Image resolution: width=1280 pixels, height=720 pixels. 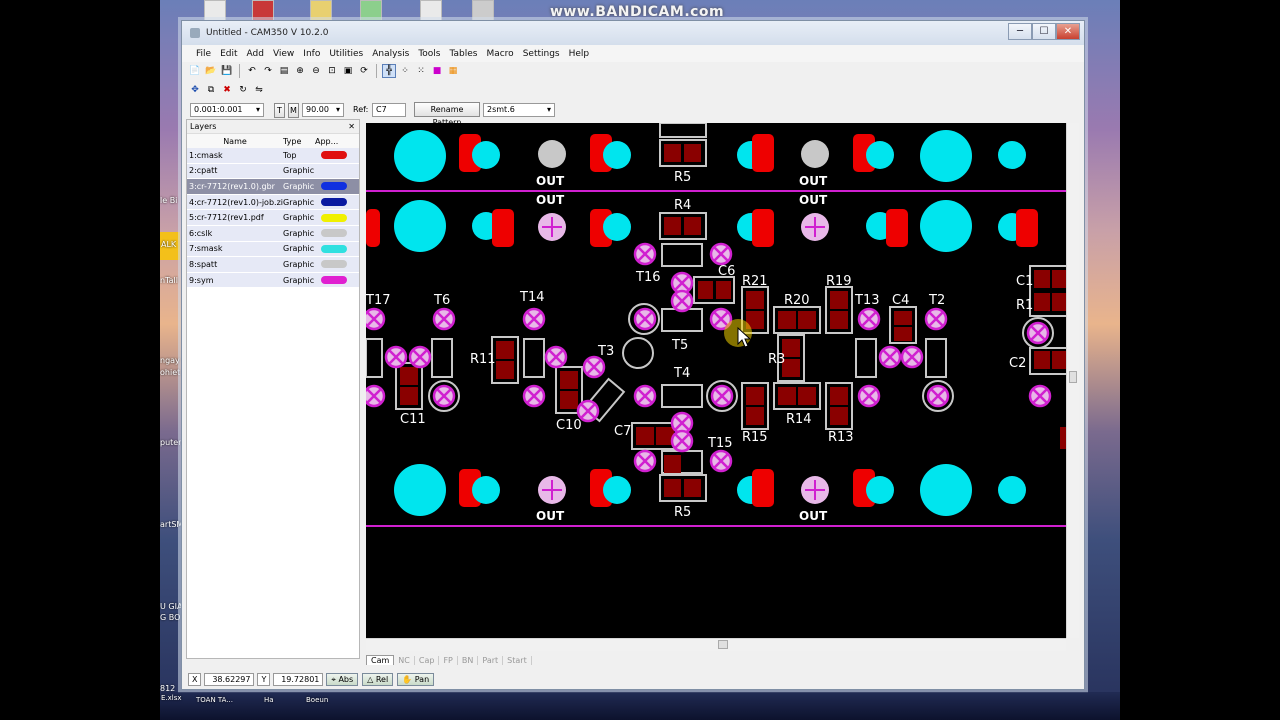 I want to click on move-icon: ✥, so click(x=195, y=90).